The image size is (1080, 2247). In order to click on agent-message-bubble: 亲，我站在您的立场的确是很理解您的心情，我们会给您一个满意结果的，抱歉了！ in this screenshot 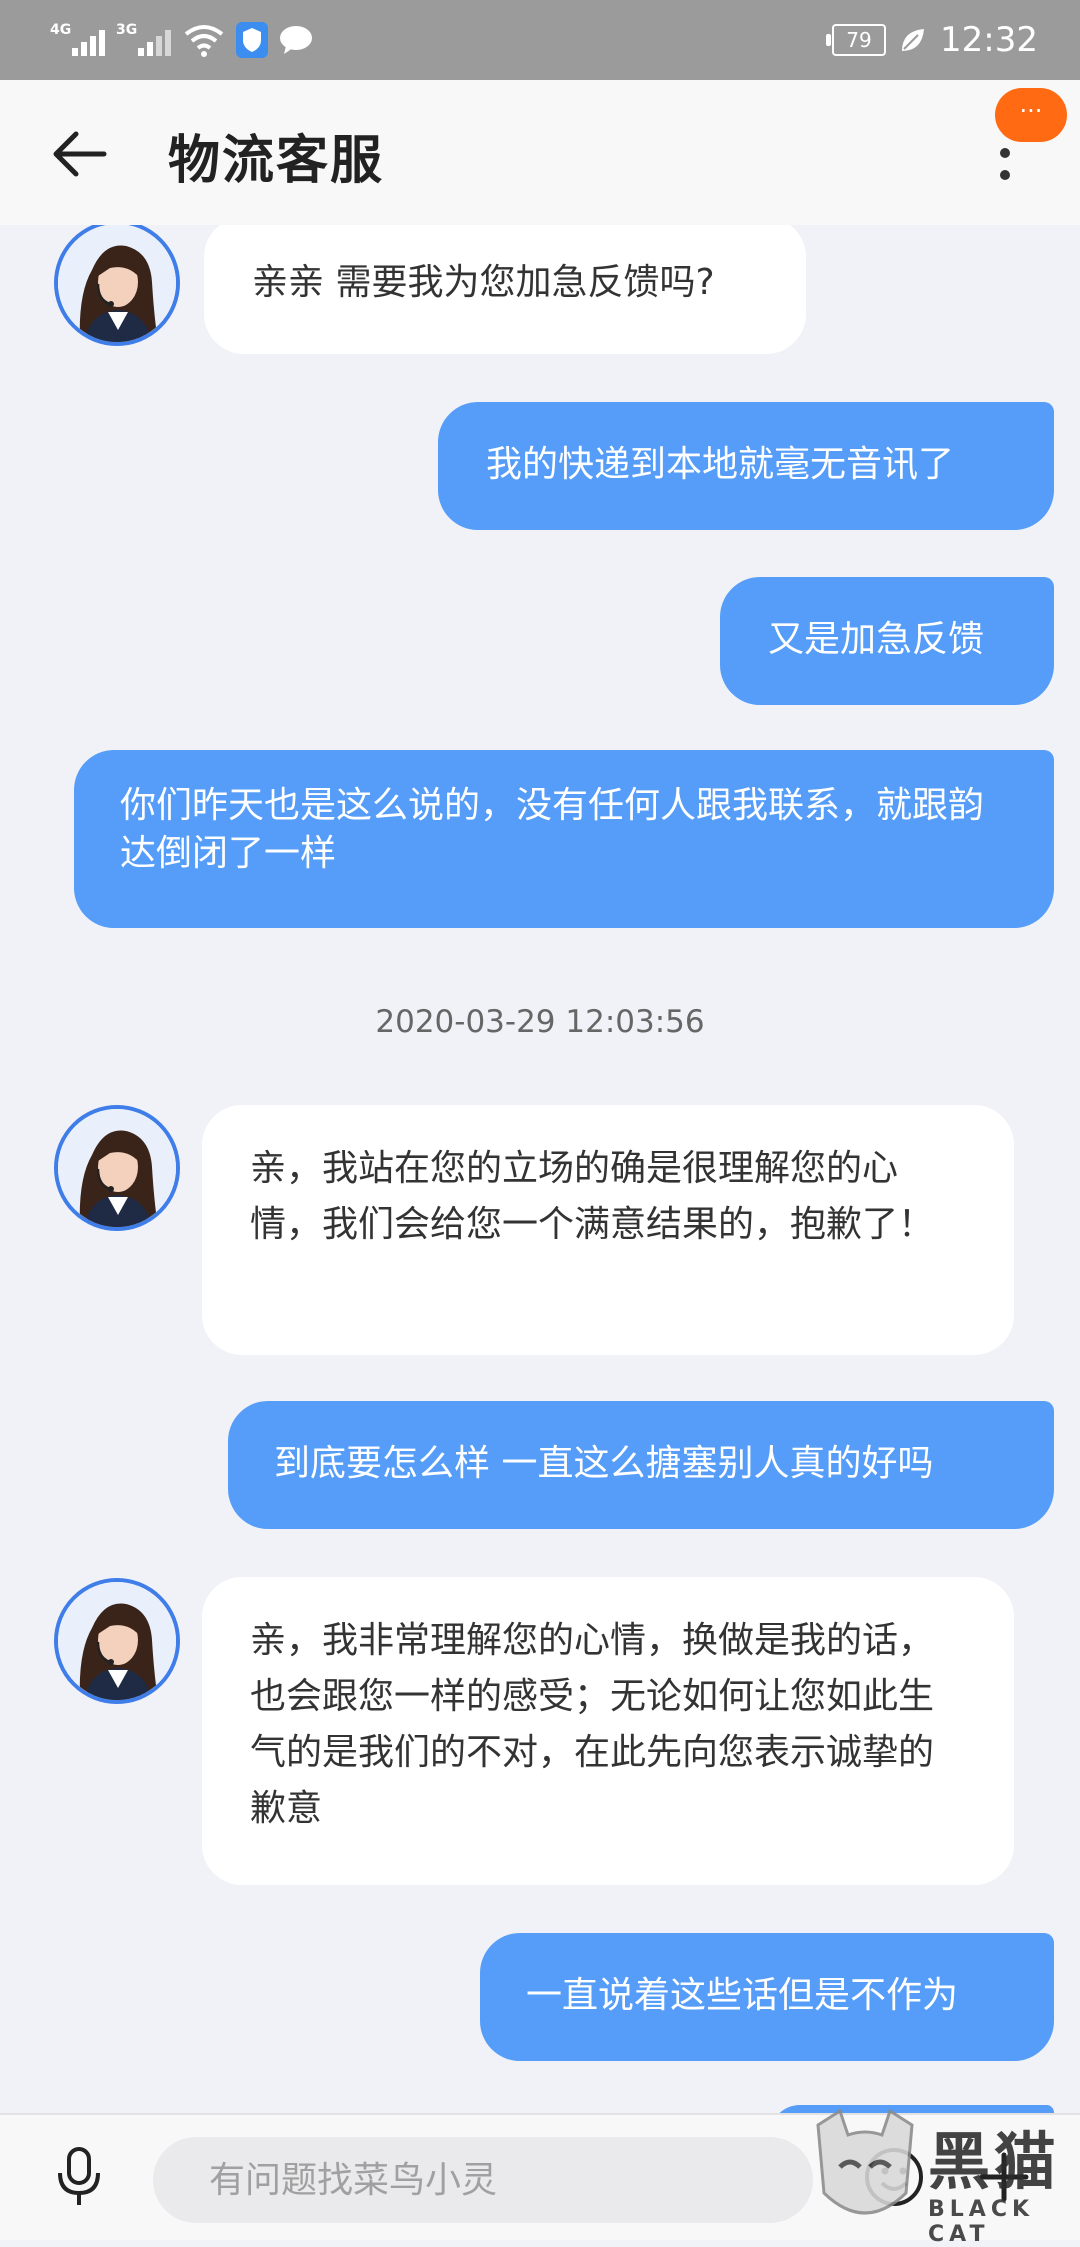, I will do `click(608, 1230)`.